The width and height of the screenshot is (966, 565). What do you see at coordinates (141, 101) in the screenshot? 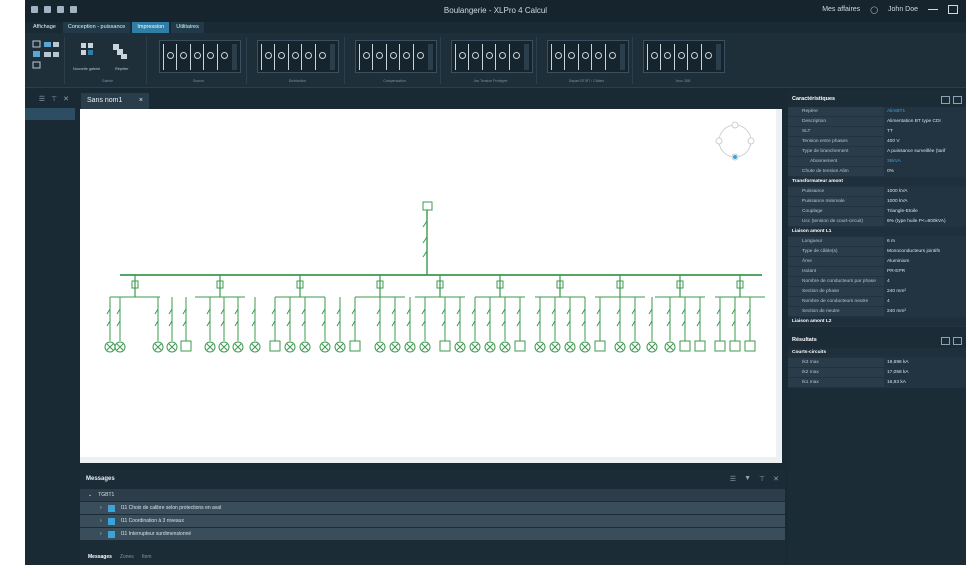
I see `close-tab-icon: ×` at bounding box center [141, 101].